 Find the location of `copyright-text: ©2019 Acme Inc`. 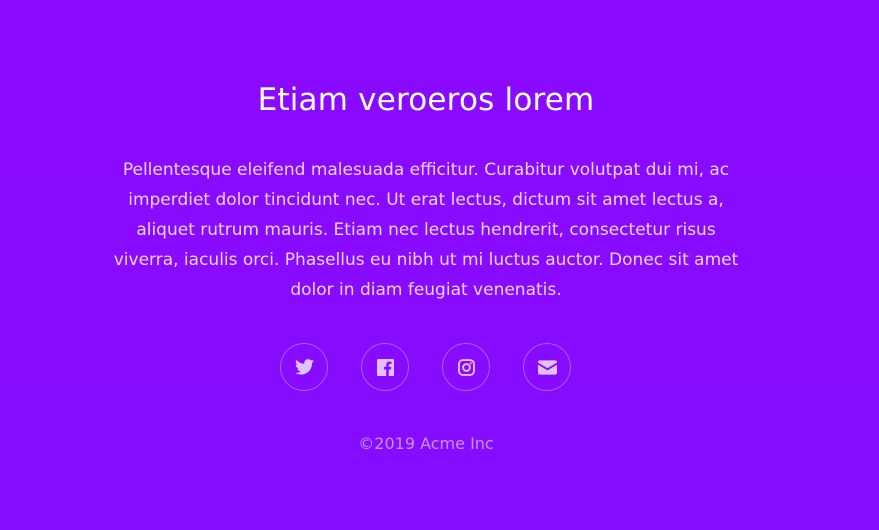

copyright-text: ©2019 Acme Inc is located at coordinates (426, 443).